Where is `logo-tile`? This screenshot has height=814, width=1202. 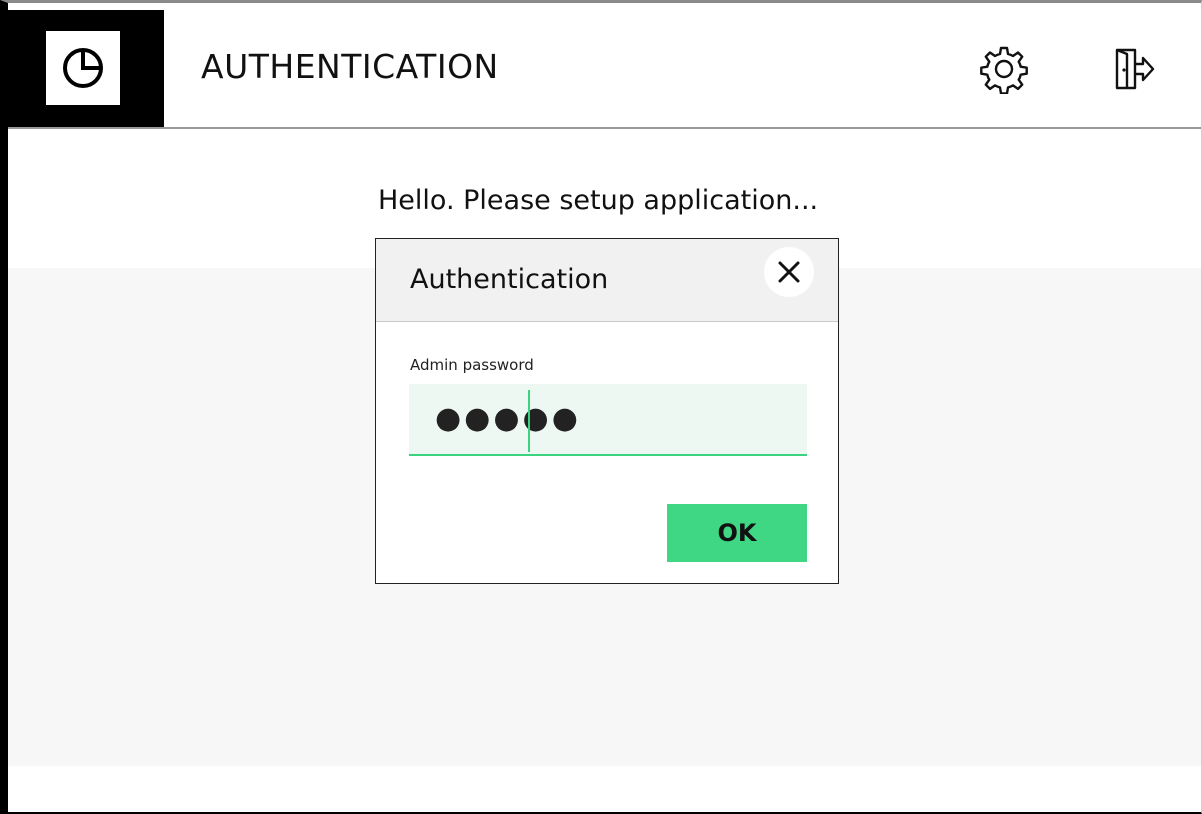
logo-tile is located at coordinates (83, 68).